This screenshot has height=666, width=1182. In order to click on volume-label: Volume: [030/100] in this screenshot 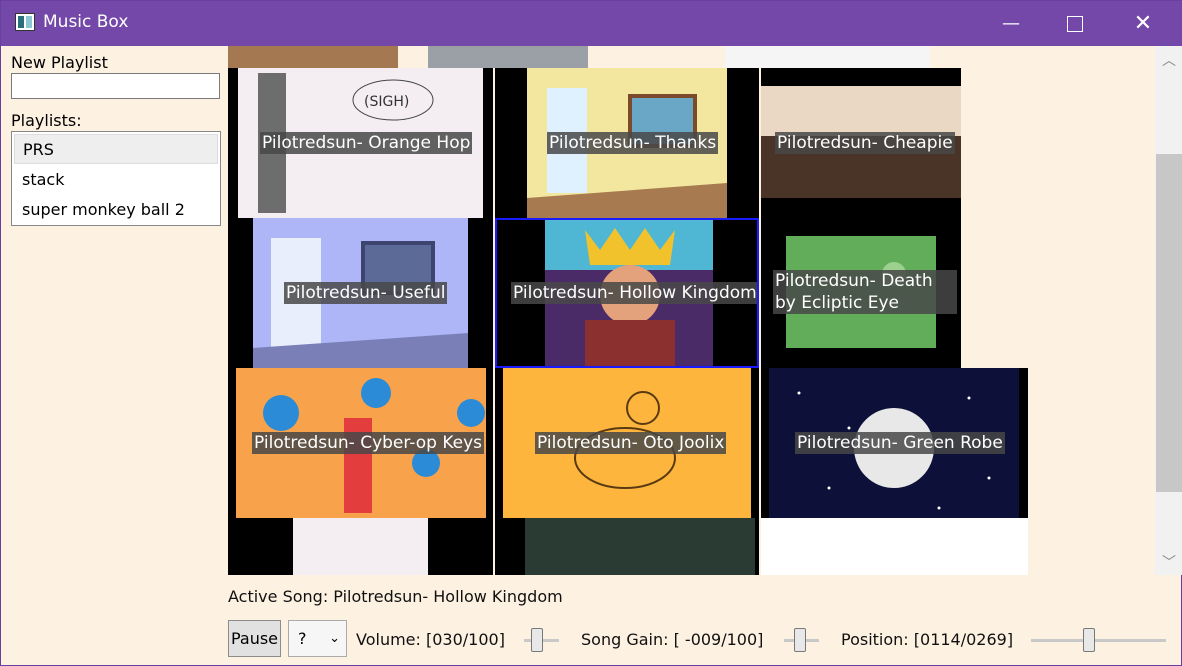, I will do `click(430, 639)`.